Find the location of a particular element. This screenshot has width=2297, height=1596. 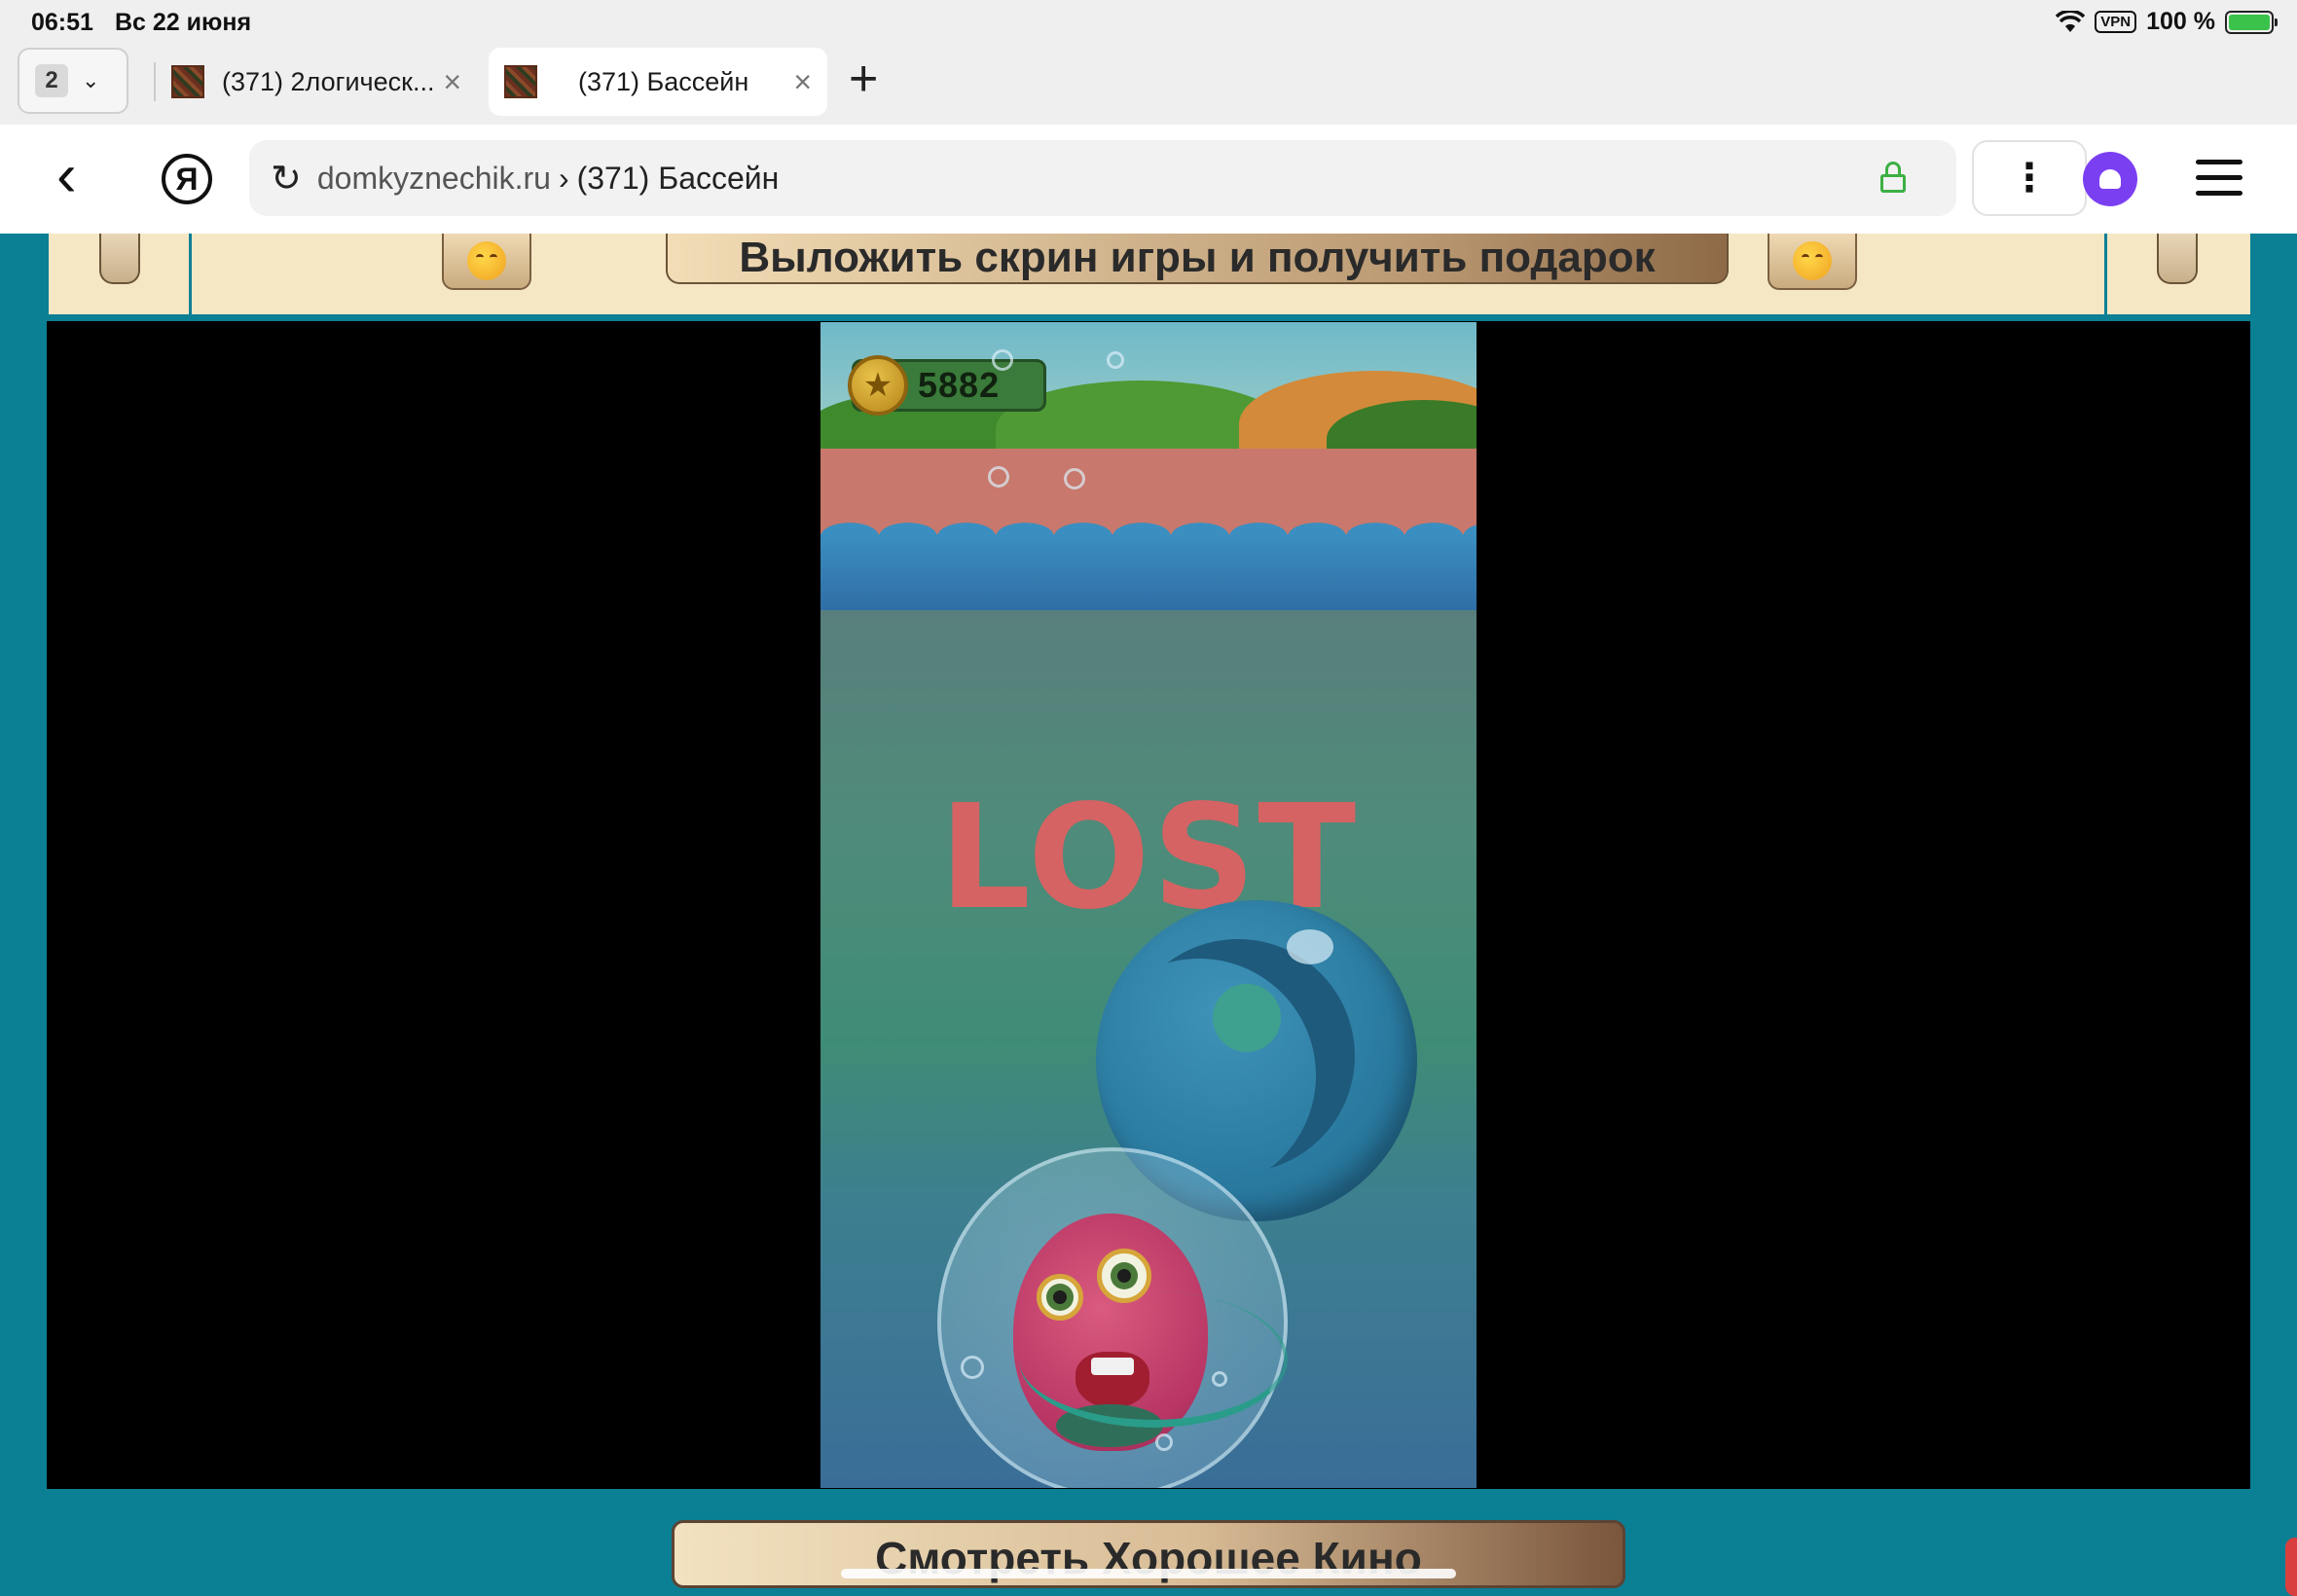

tab-pool: (371) Бассейн × is located at coordinates (658, 82).